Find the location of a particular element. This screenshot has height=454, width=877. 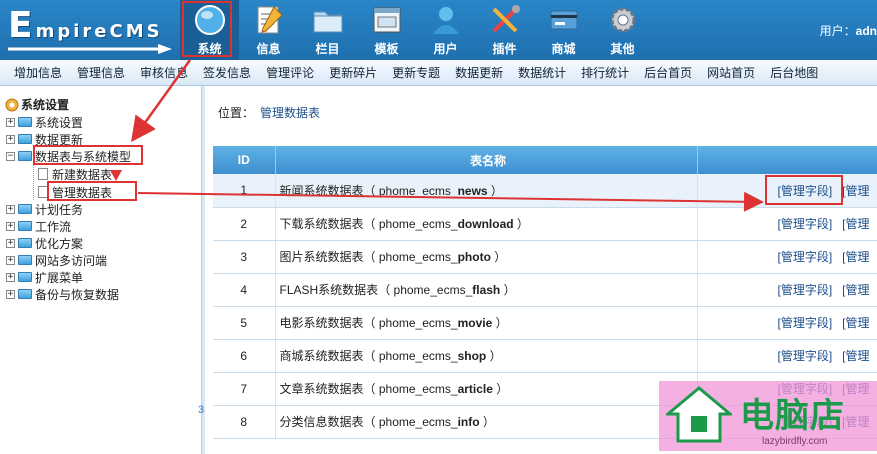

breadcrumb-link: 管理数据表 is located at coordinates (290, 113).